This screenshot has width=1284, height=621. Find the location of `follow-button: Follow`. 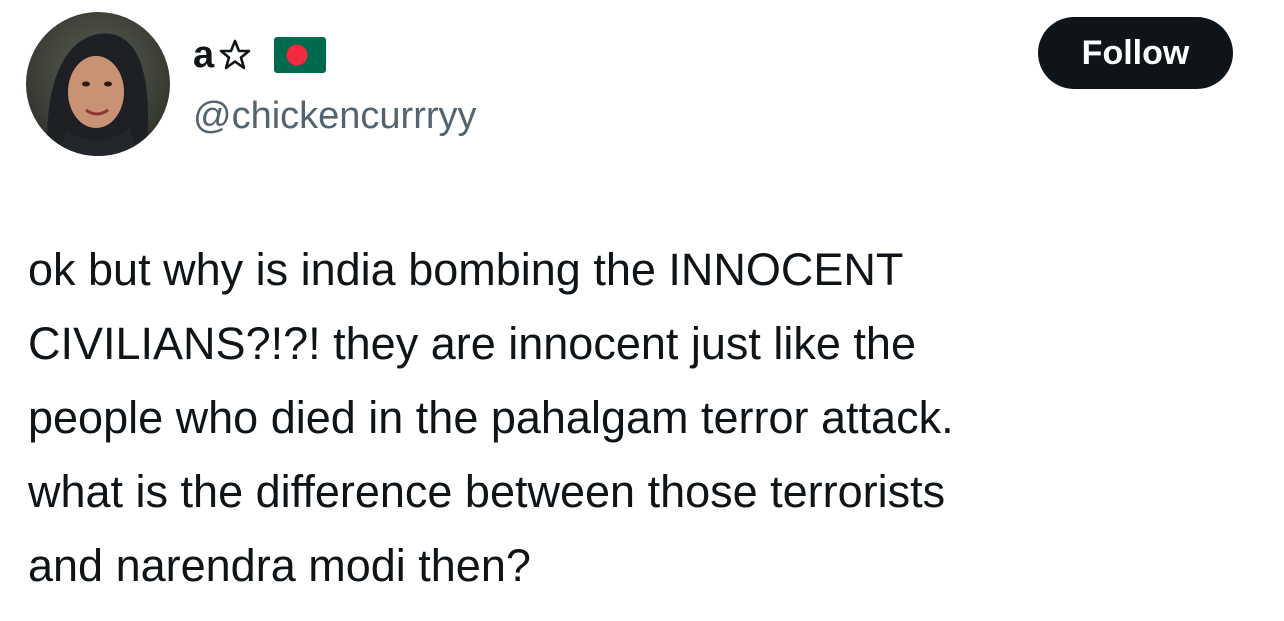

follow-button: Follow is located at coordinates (1135, 53).